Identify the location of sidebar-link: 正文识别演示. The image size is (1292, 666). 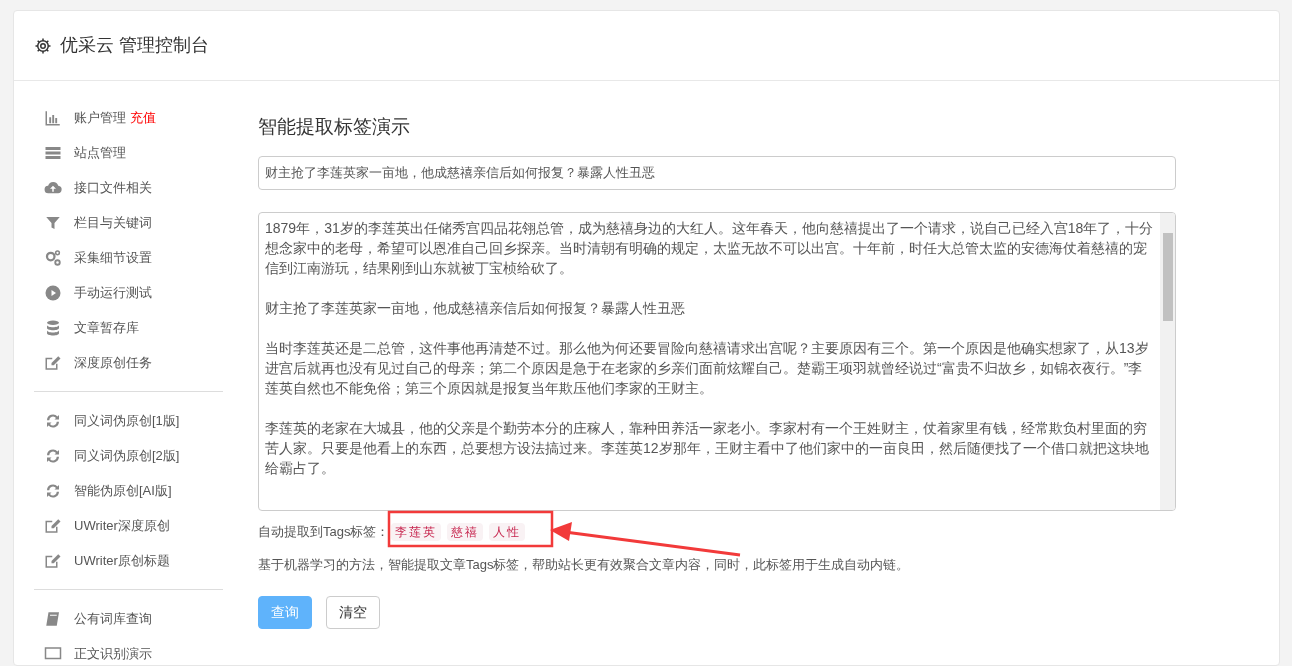
(113, 653).